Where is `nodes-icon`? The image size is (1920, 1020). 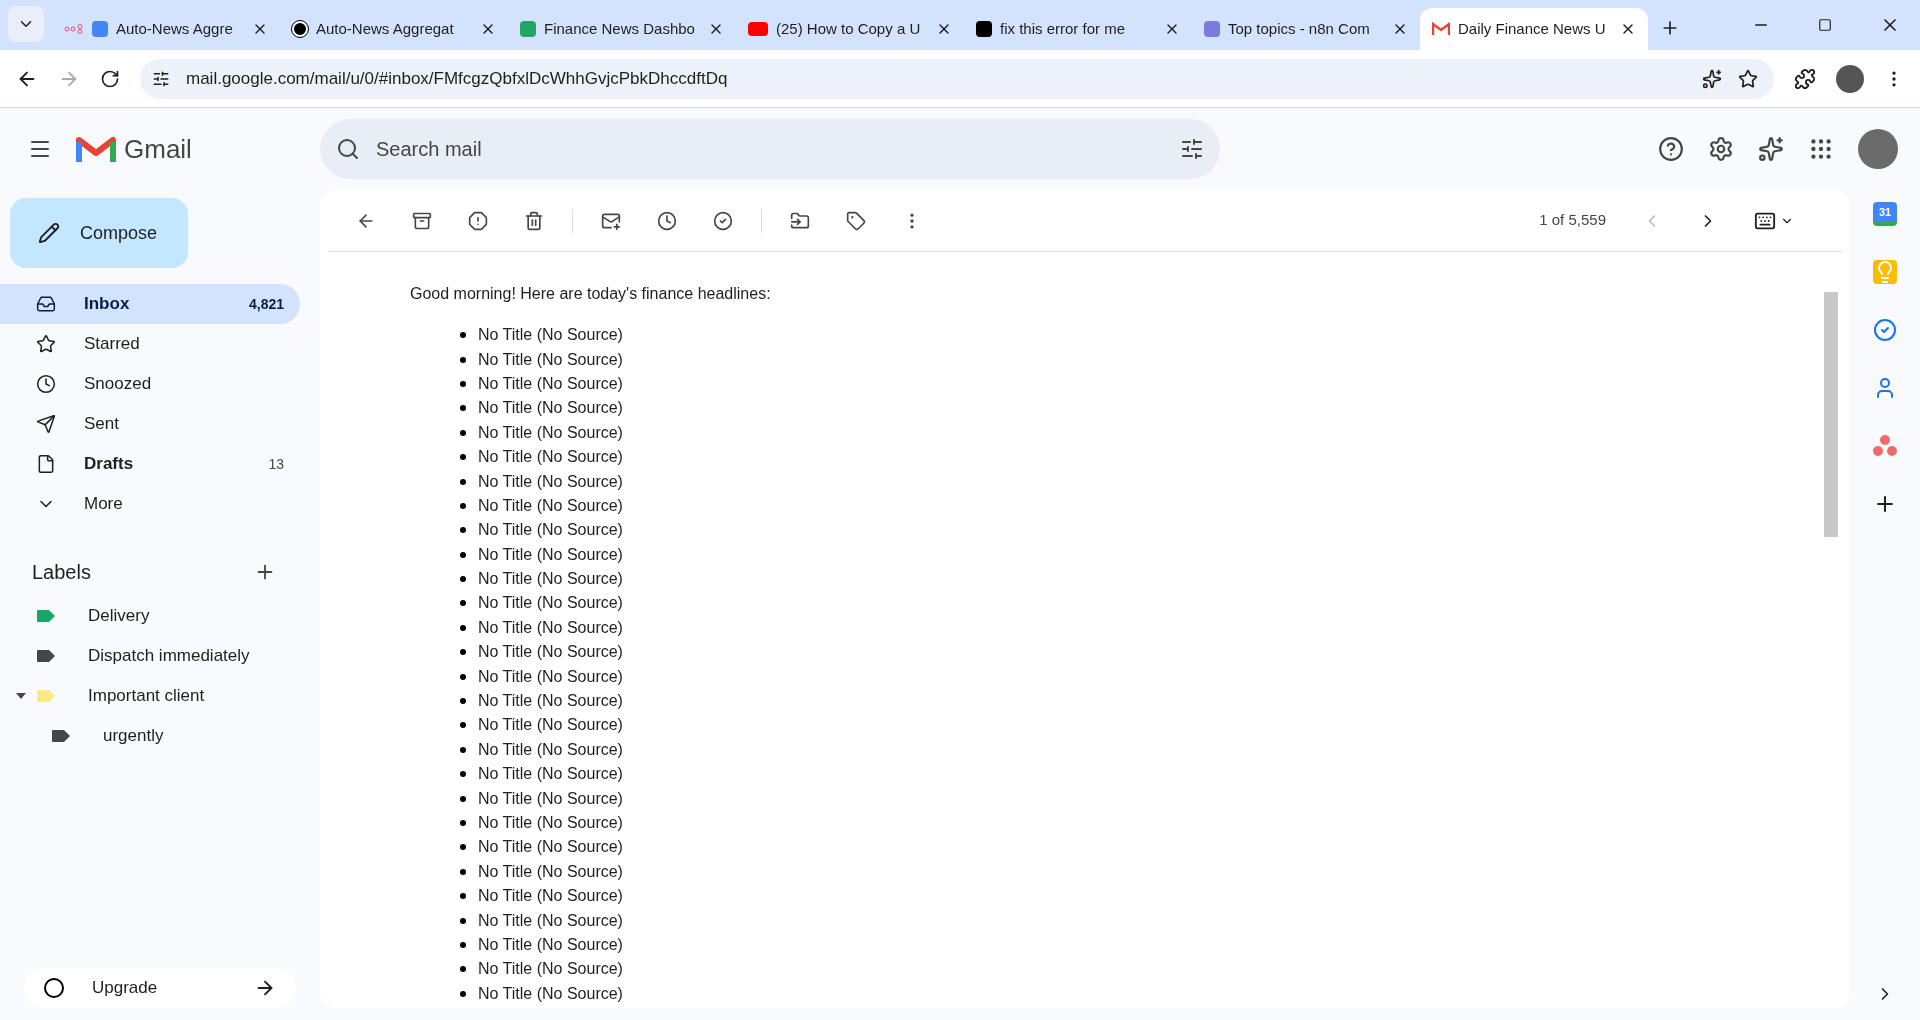
nodes-icon is located at coordinates (1212, 29).